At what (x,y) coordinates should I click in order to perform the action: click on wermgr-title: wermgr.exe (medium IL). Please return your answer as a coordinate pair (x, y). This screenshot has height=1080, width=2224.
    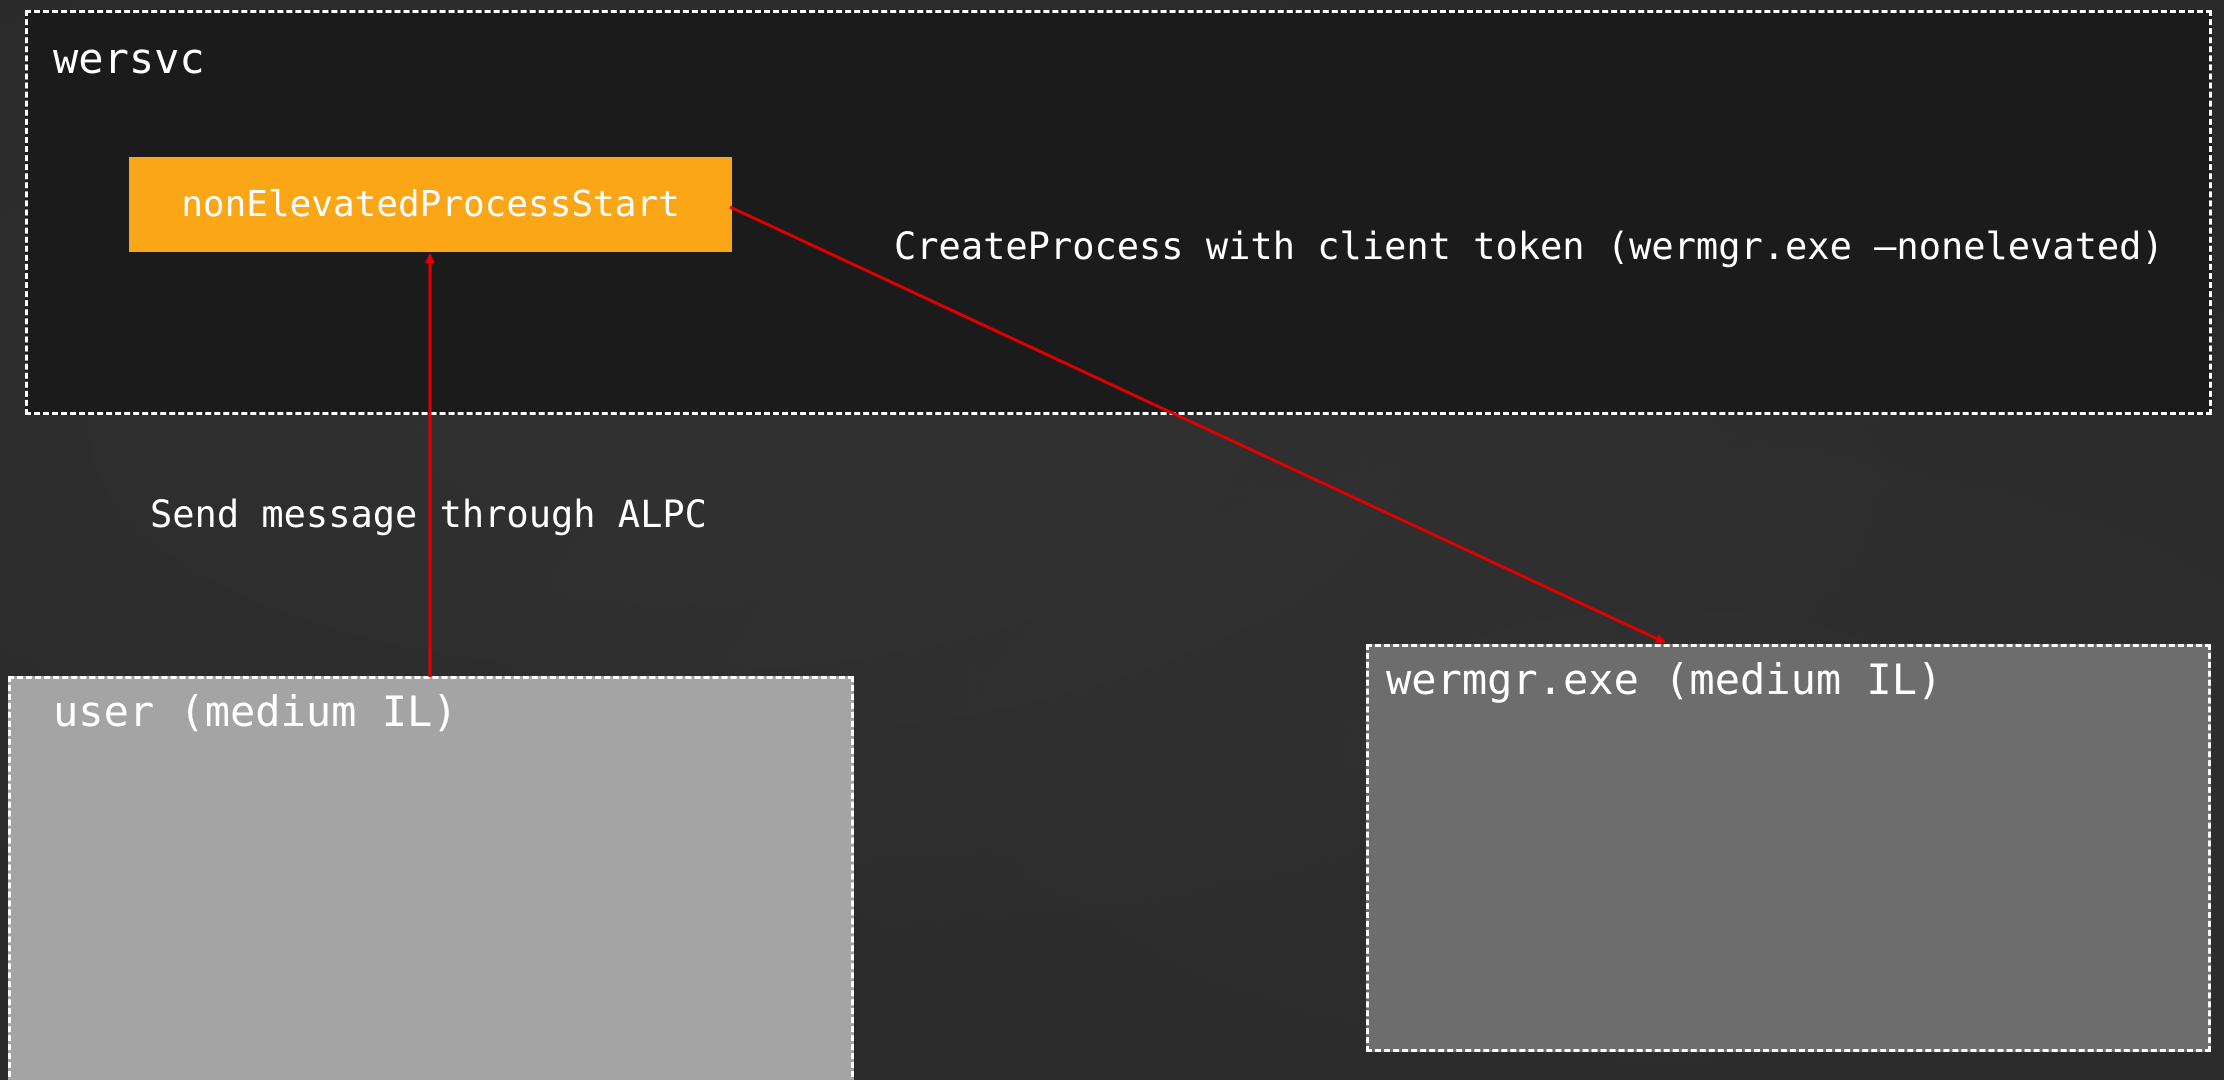
    Looking at the image, I should click on (1664, 679).